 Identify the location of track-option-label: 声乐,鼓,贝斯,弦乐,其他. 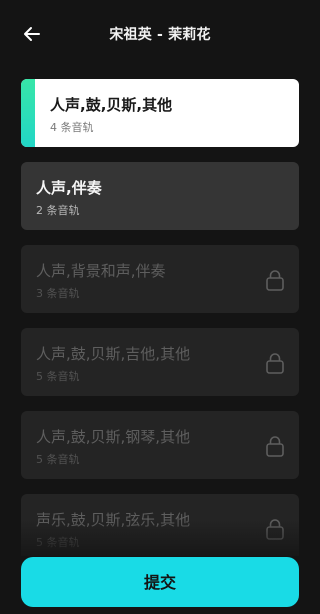
(113, 520).